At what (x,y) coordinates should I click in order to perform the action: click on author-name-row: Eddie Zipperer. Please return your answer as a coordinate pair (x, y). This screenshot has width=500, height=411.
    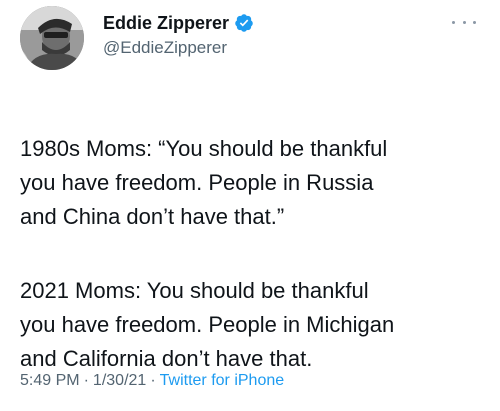
    Looking at the image, I should click on (178, 23).